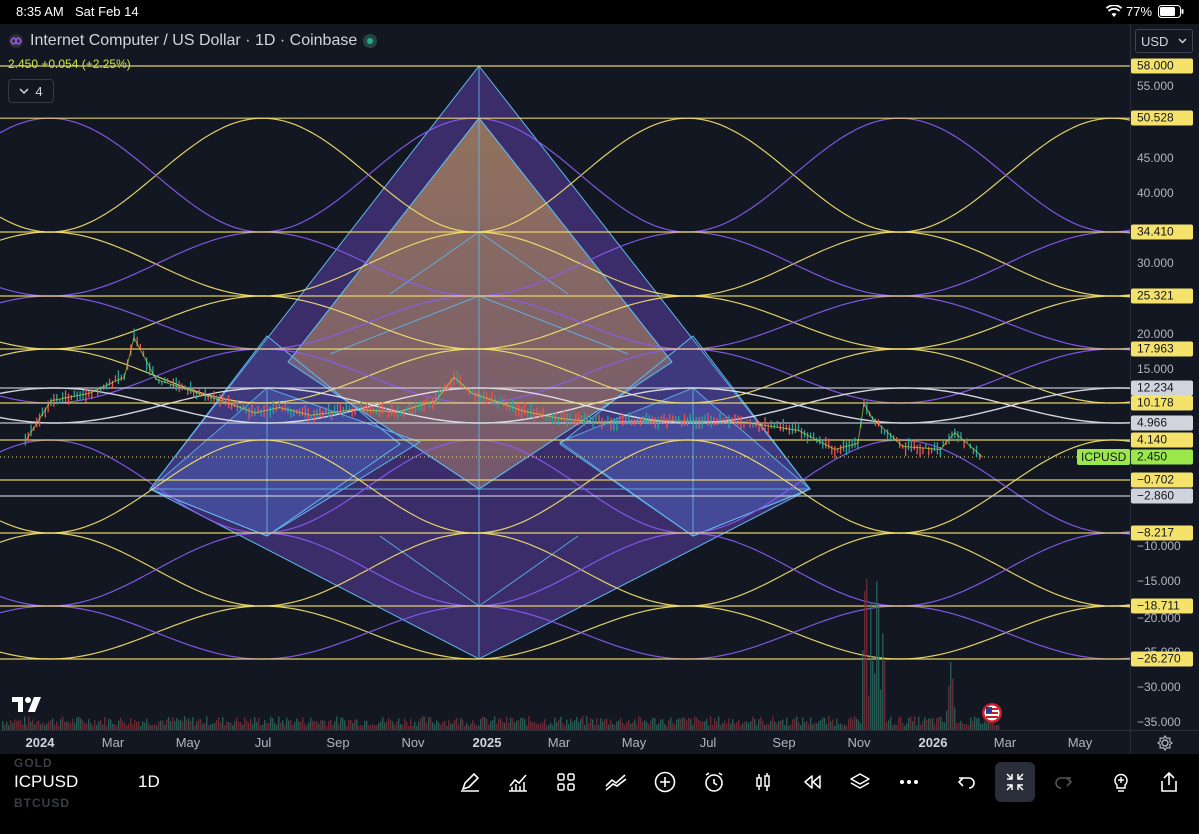 The image size is (1199, 834). Describe the element at coordinates (370, 41) in the screenshot. I see `market-status-icon` at that location.